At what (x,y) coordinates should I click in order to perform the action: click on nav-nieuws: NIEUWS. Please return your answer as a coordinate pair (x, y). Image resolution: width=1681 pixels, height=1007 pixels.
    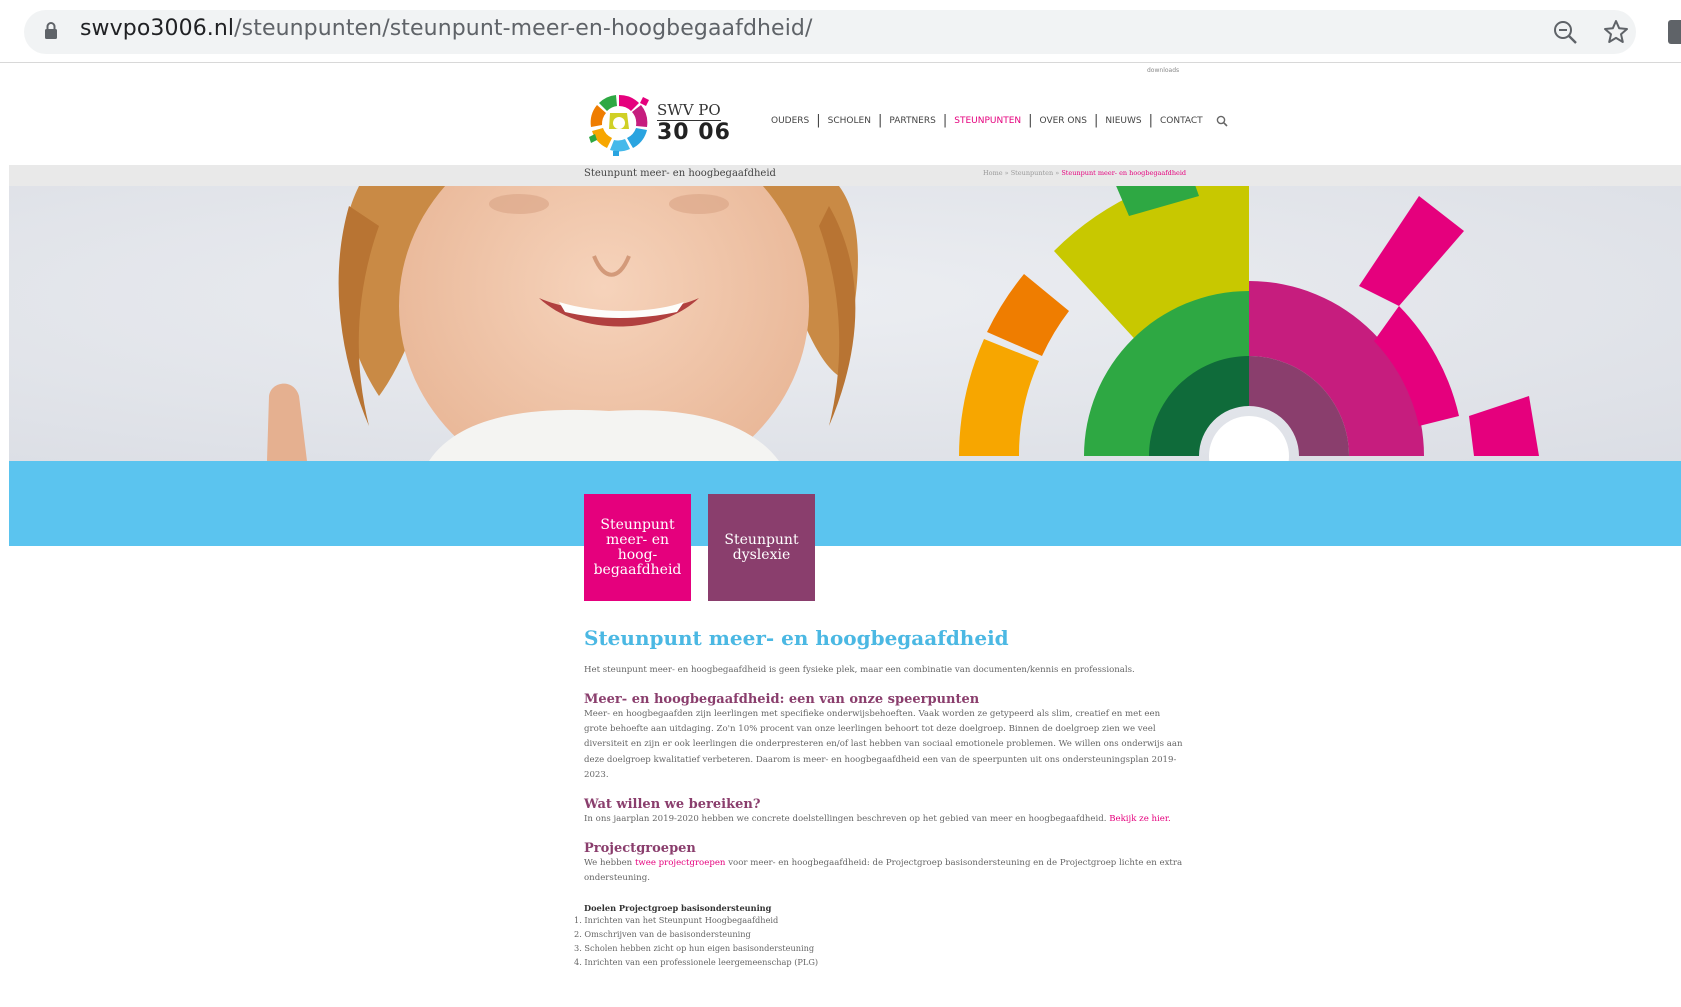
    Looking at the image, I should click on (1123, 121).